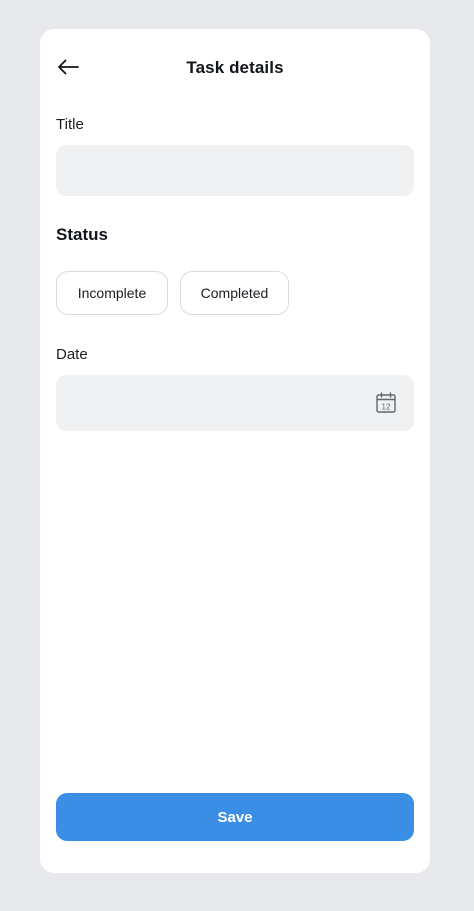 The width and height of the screenshot is (474, 911). I want to click on status-heading: Status, so click(82, 234).